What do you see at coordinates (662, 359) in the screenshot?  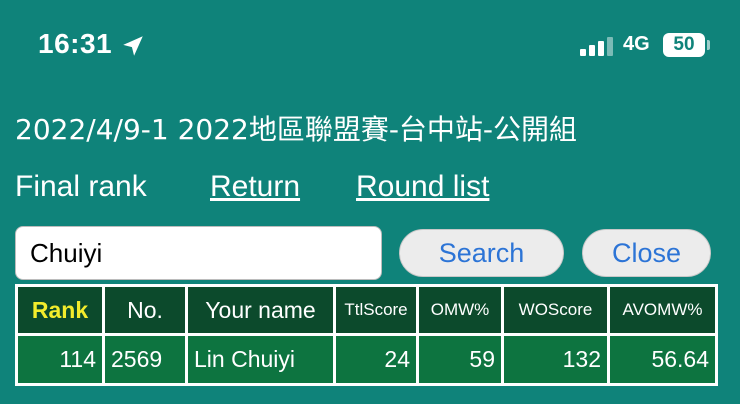 I see `cell-avomw-percent: 56.64` at bounding box center [662, 359].